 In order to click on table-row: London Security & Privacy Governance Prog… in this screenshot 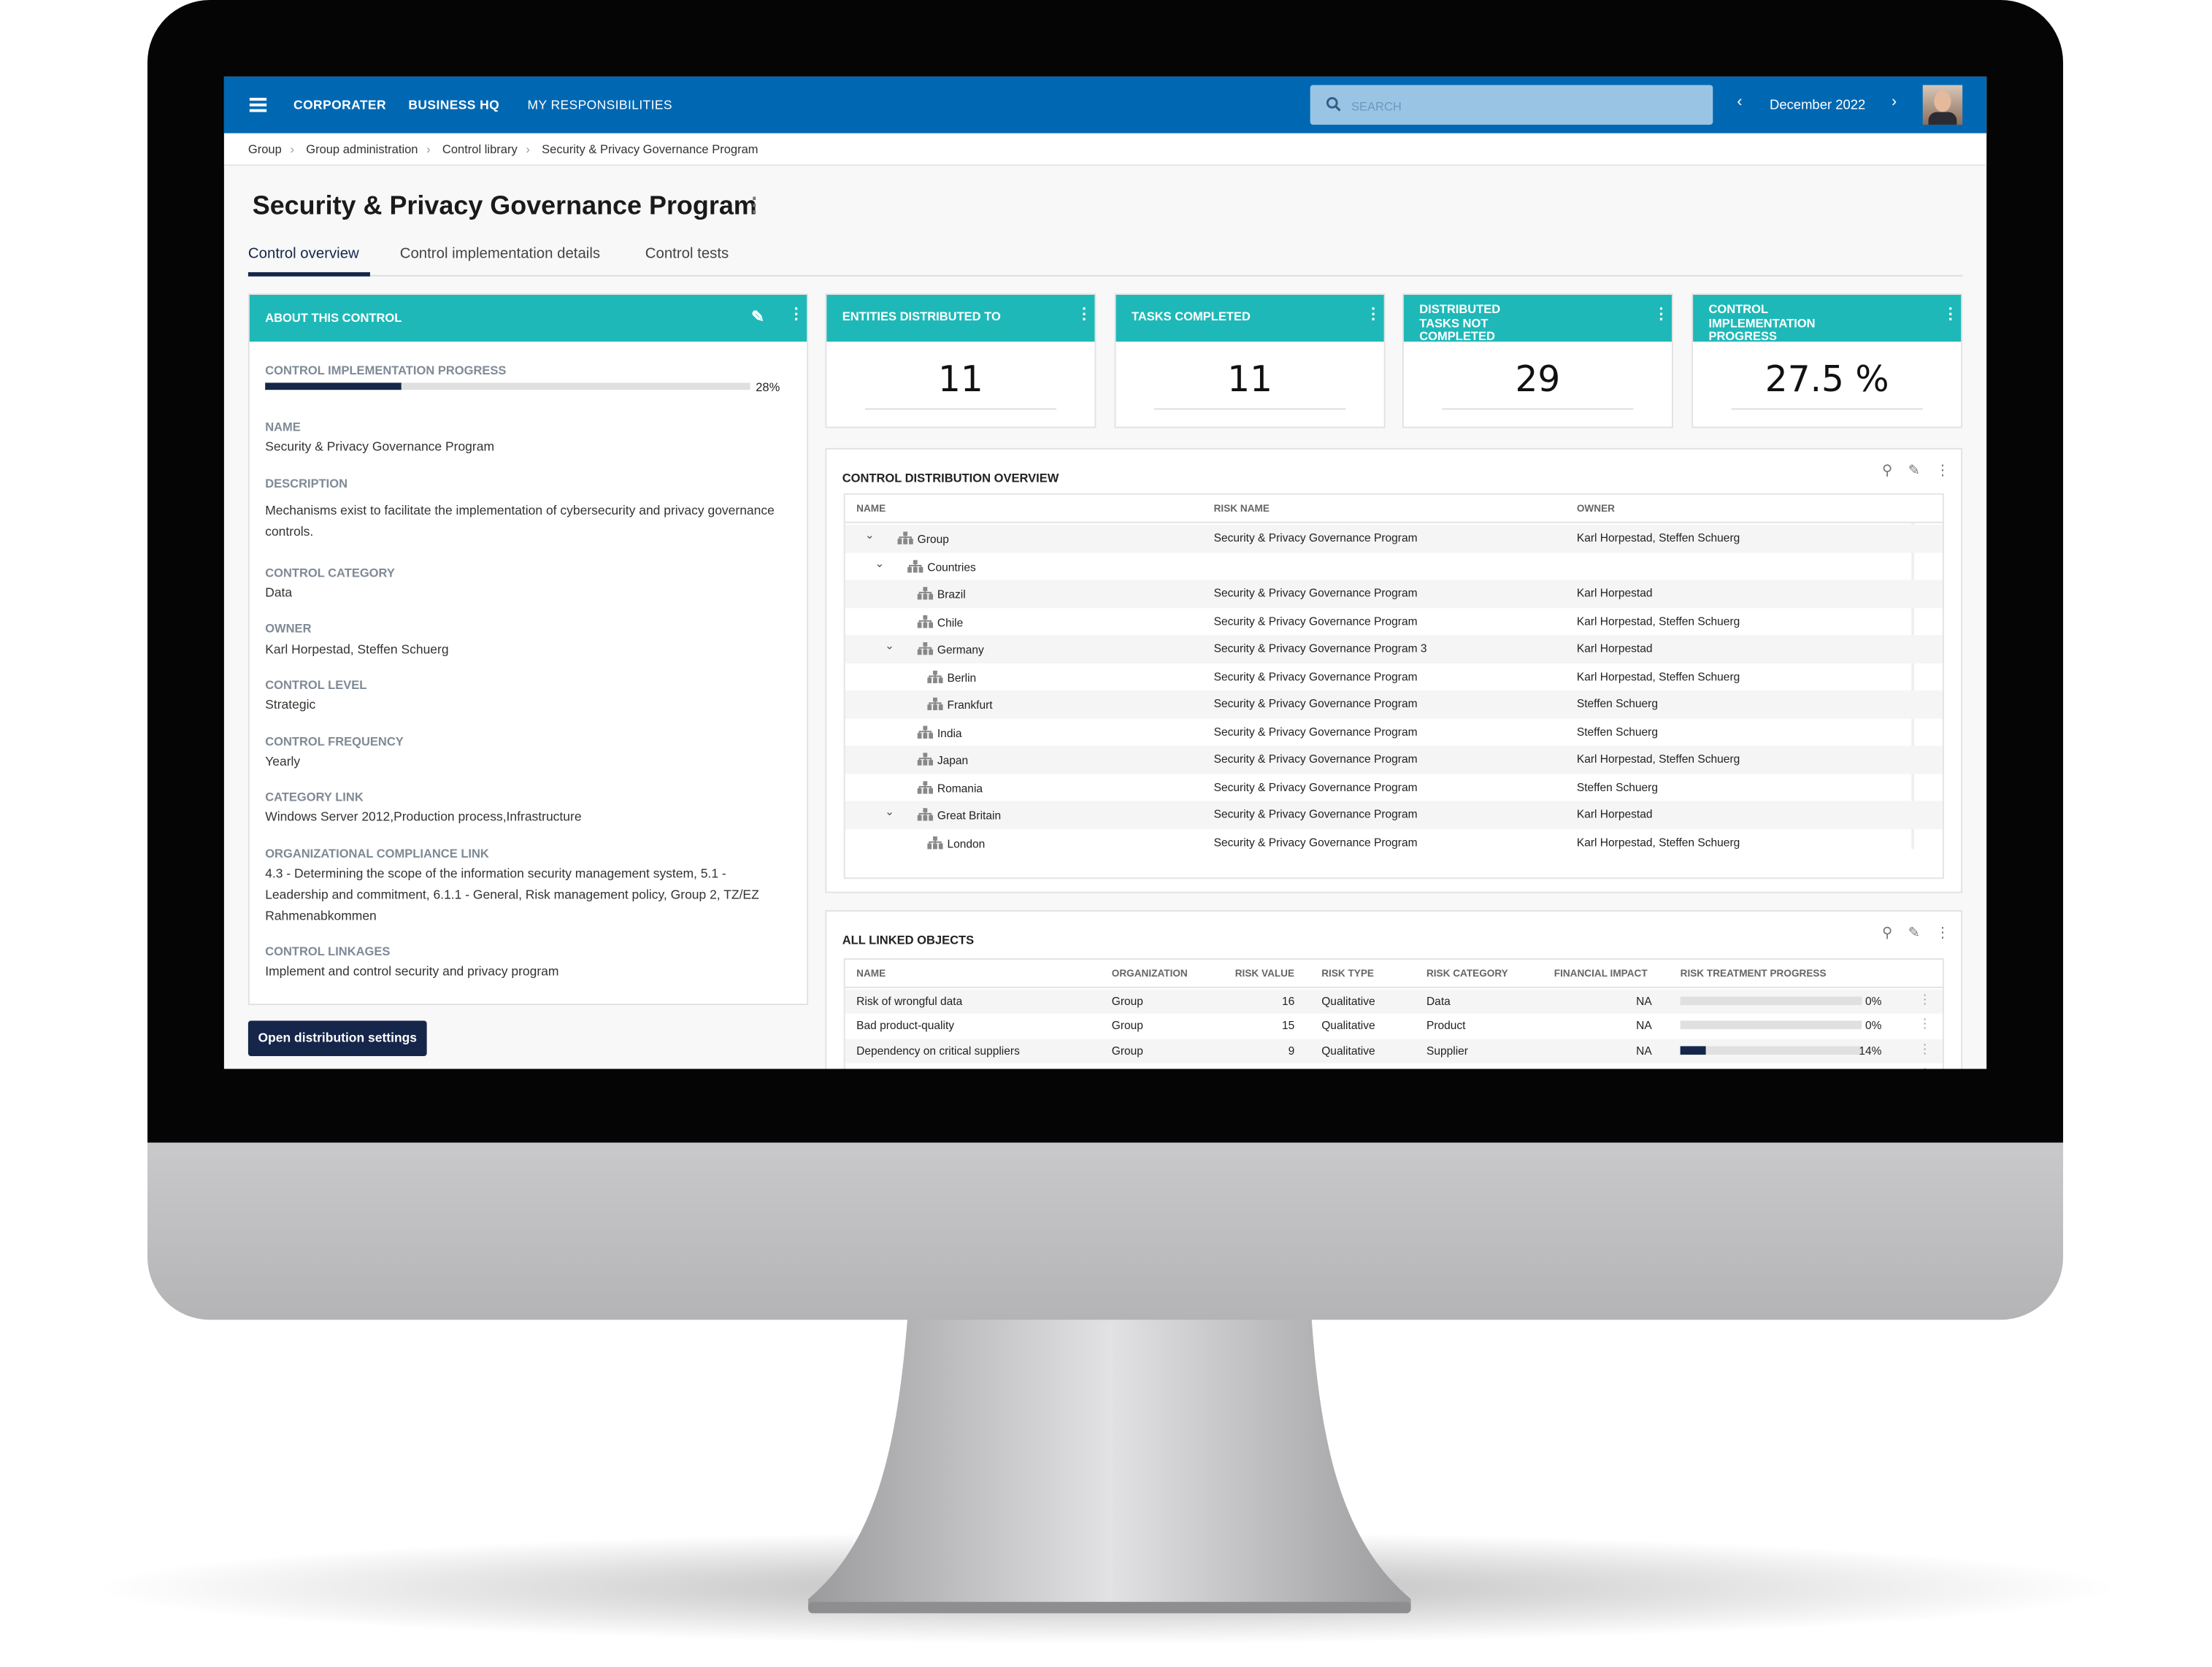, I will do `click(1394, 842)`.